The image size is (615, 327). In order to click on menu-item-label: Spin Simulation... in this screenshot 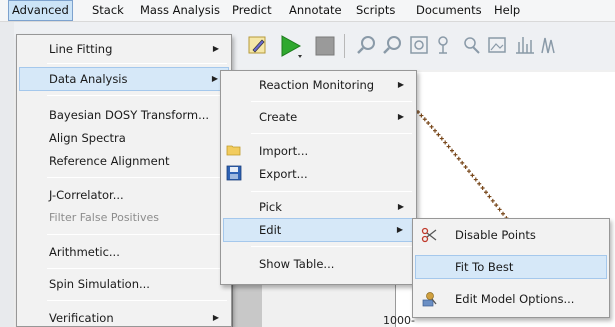, I will do `click(99, 284)`.